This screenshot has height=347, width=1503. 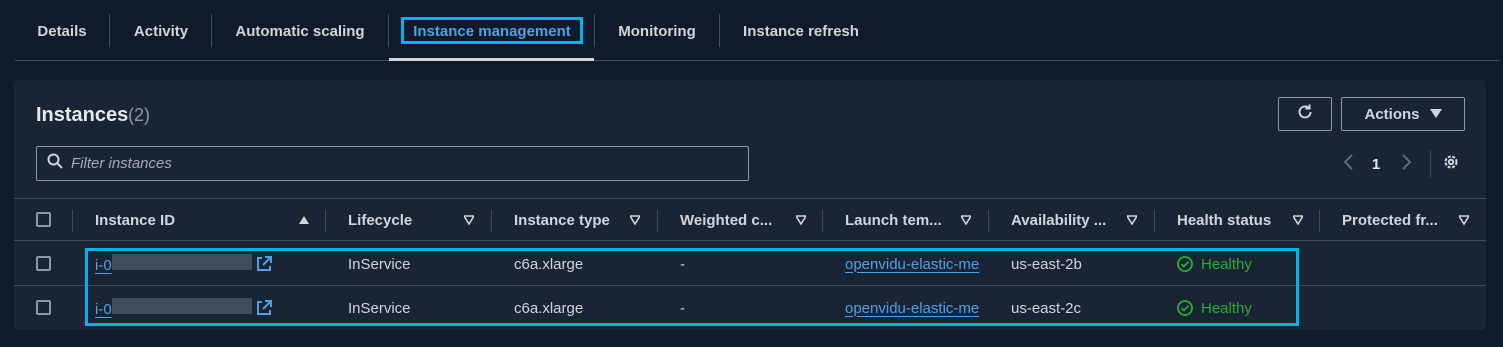 What do you see at coordinates (139, 115) in the screenshot?
I see `instance-count: (2)` at bounding box center [139, 115].